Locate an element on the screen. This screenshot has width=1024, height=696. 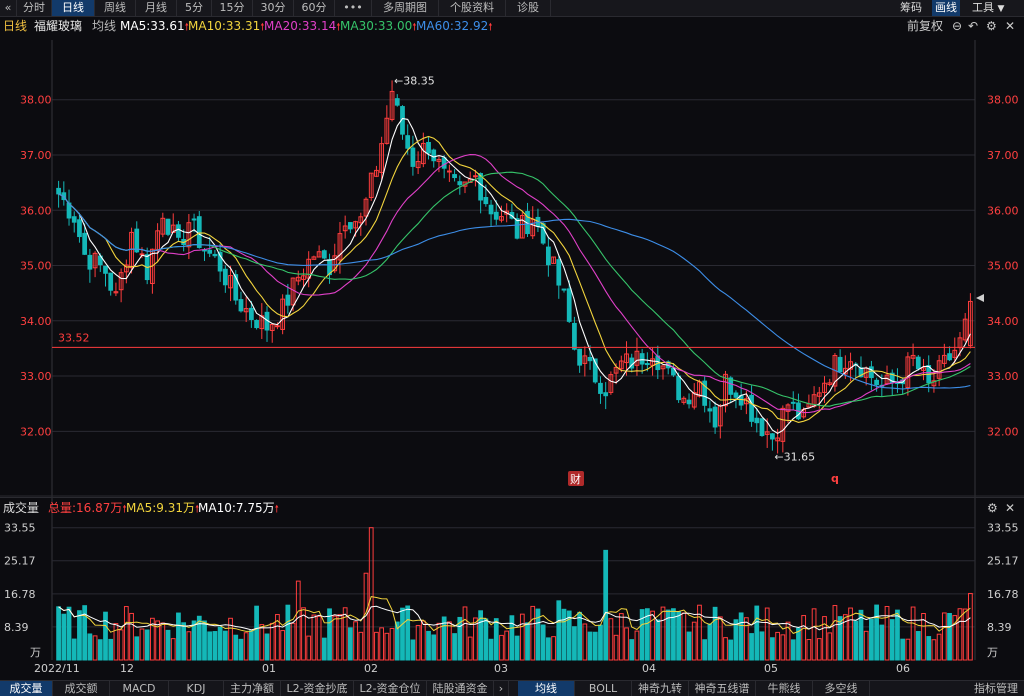
price-tick-right: 33.00 is located at coordinates (1003, 376).